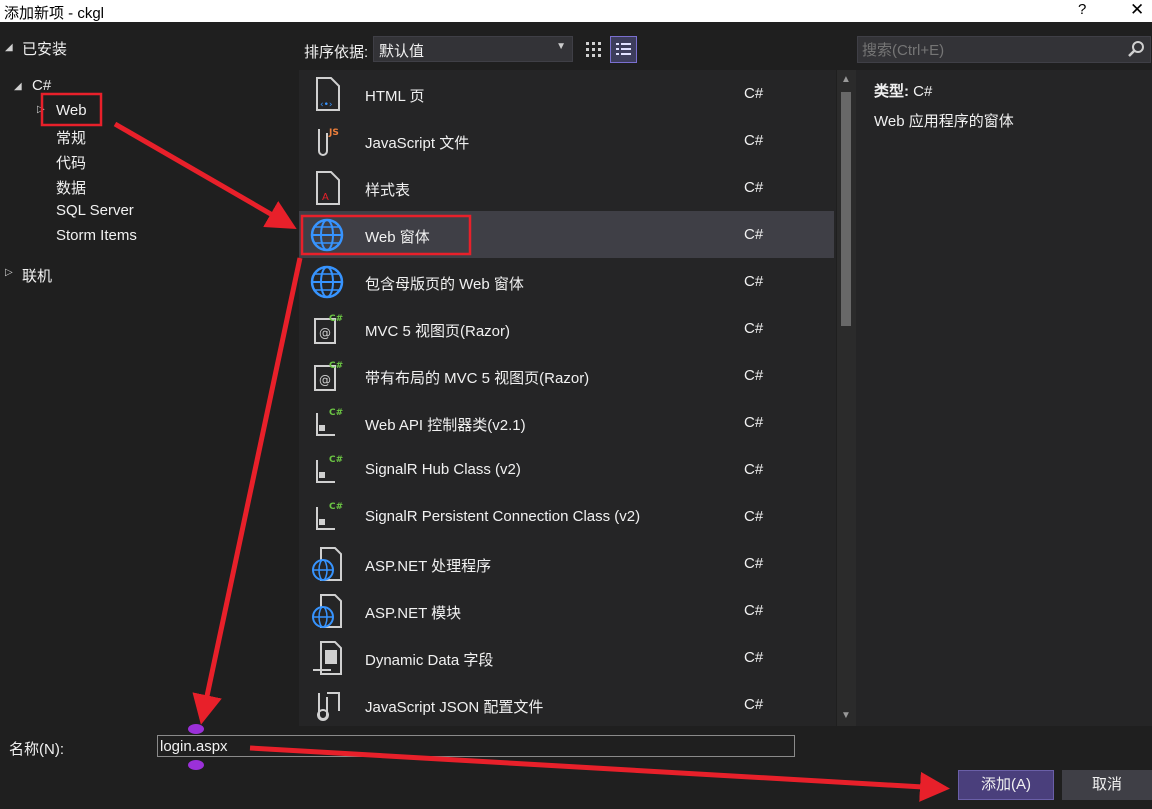 The image size is (1152, 809). I want to click on template-row: 包含母版页的 Web 窗体 C#, so click(566, 281).